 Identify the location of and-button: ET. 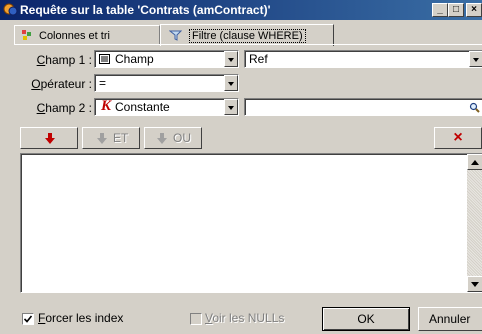
(111, 138).